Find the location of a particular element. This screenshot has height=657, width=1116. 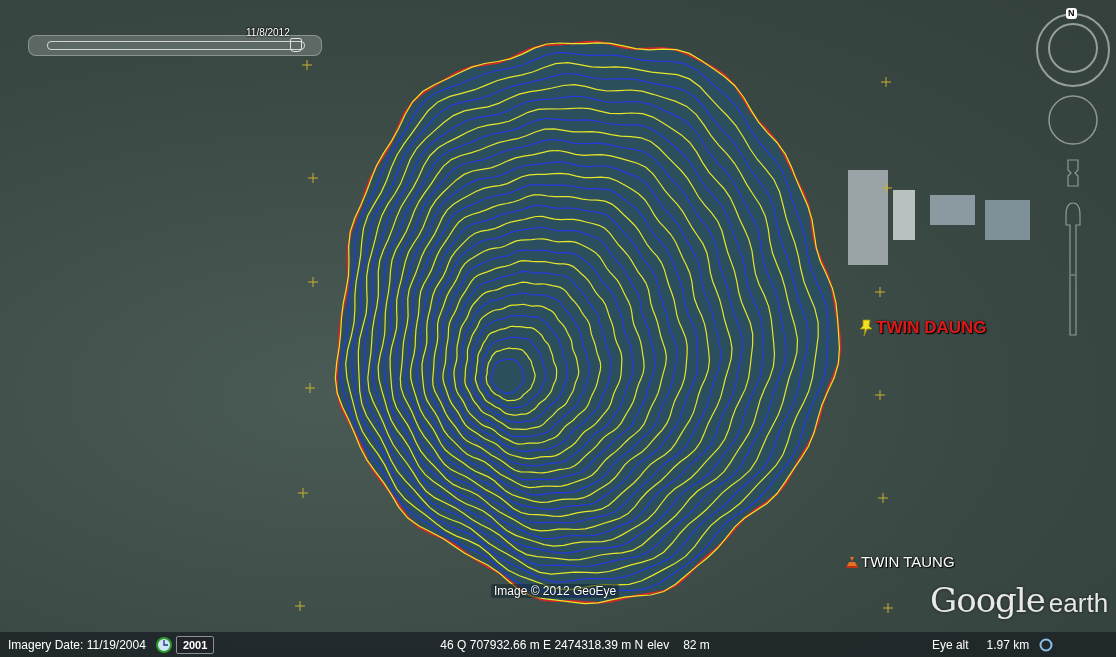

zoom-slider-icon is located at coordinates (1073, 269).